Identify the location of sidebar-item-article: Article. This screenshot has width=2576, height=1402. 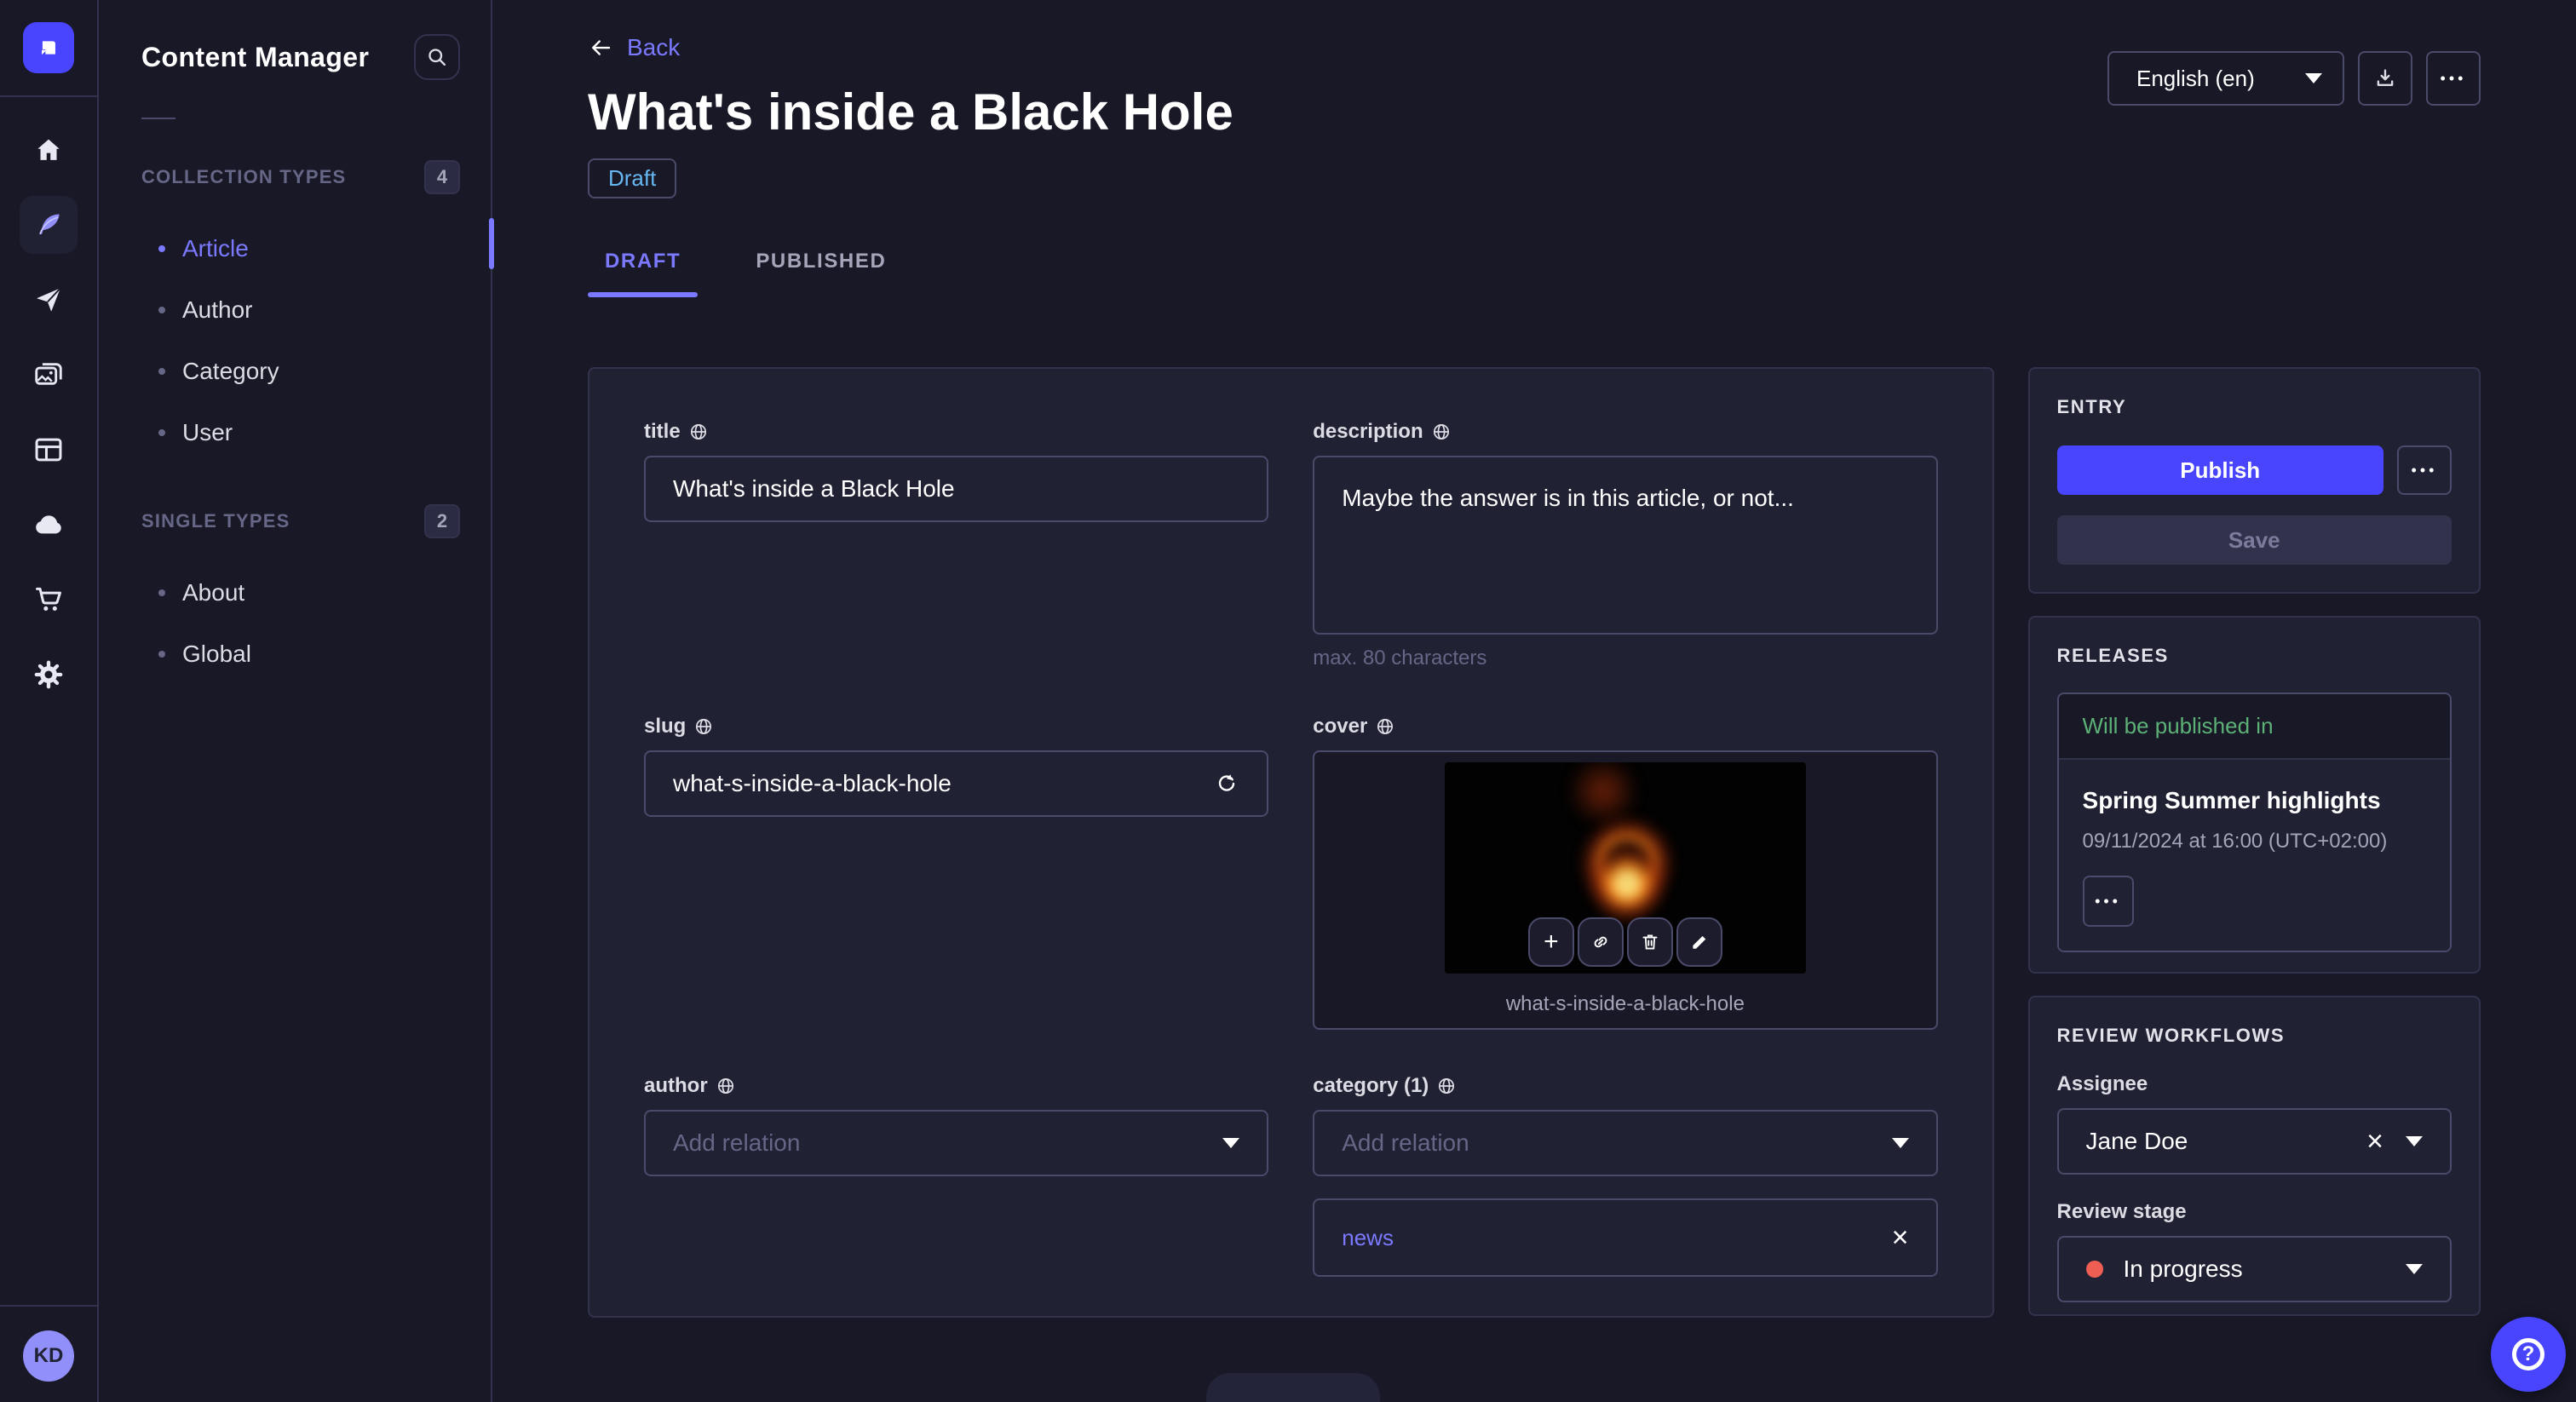
(301, 248).